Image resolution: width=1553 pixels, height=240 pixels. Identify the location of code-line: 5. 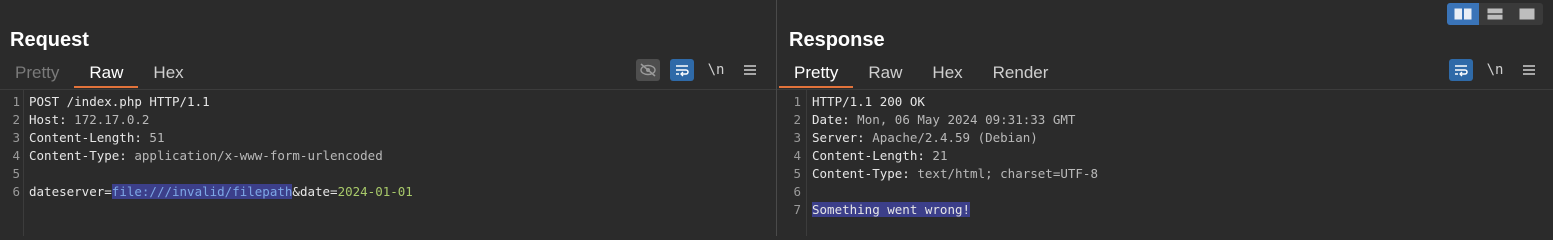
(16, 173).